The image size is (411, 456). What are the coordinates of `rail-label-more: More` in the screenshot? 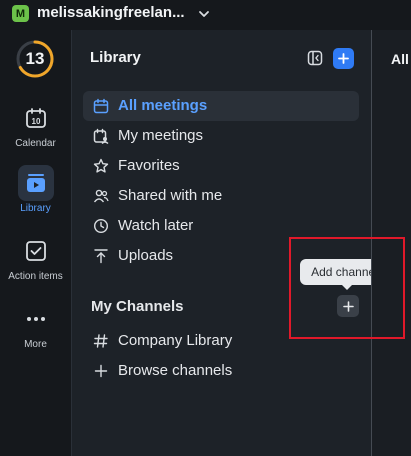 It's located at (35, 344).